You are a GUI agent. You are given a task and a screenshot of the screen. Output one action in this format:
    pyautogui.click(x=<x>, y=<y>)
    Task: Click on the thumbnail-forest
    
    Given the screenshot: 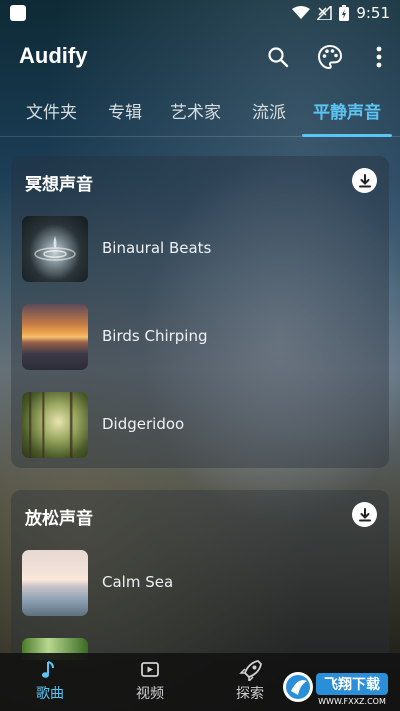 What is the action you would take?
    pyautogui.click(x=55, y=425)
    